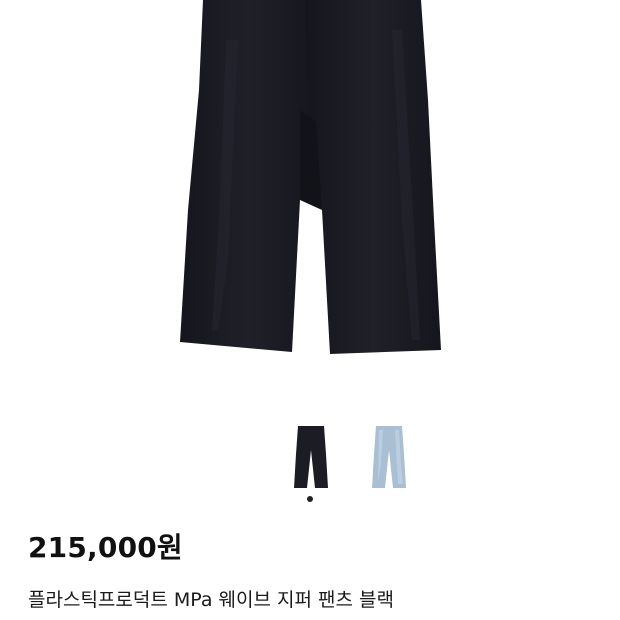 The height and width of the screenshot is (620, 620). I want to click on carousel-dot-active, so click(310, 499).